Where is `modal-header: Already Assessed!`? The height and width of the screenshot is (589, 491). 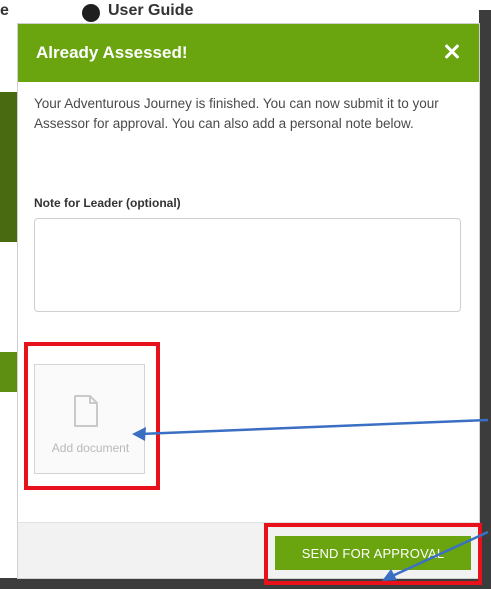
modal-header: Already Assessed! is located at coordinates (248, 53).